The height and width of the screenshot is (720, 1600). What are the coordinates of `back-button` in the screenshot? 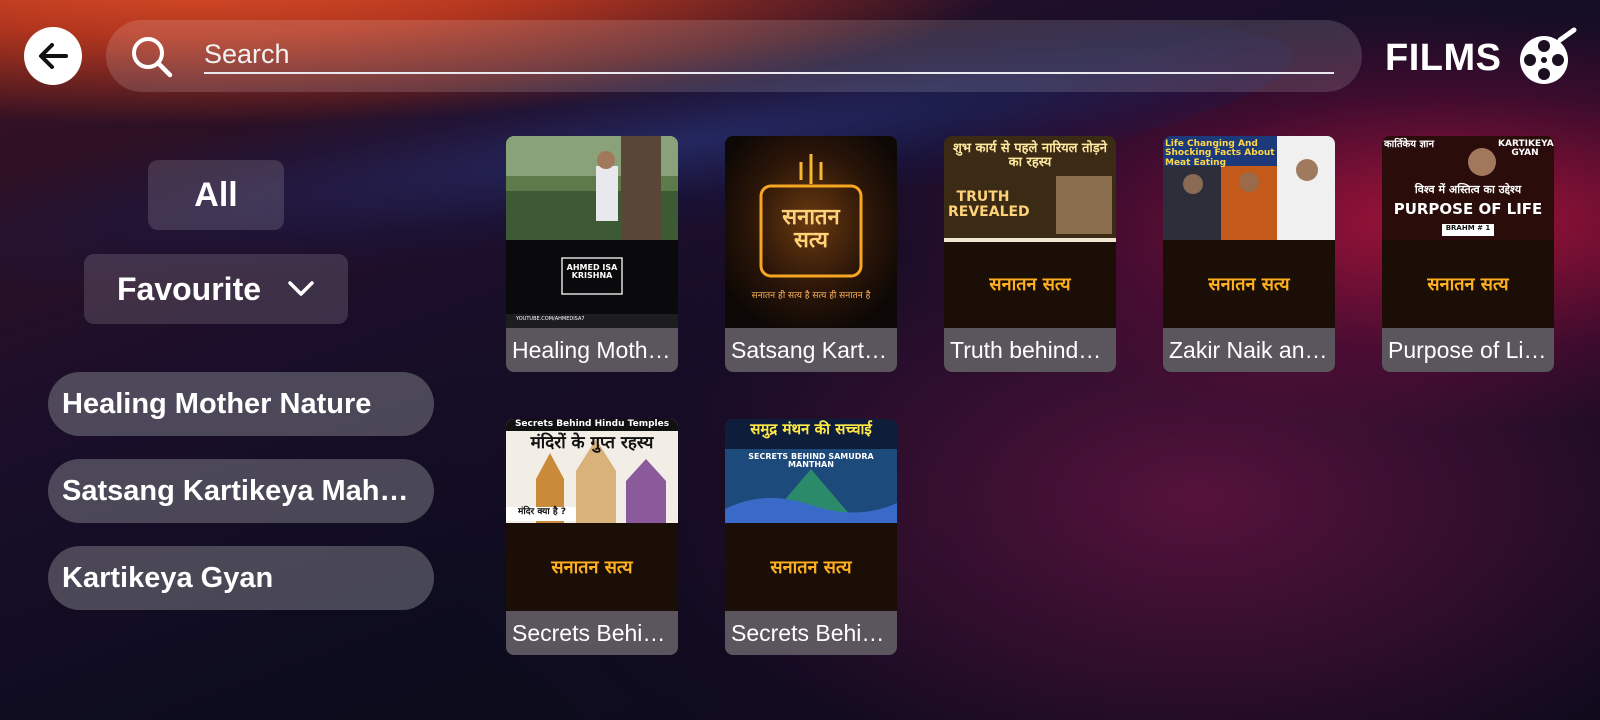 It's located at (53, 56).